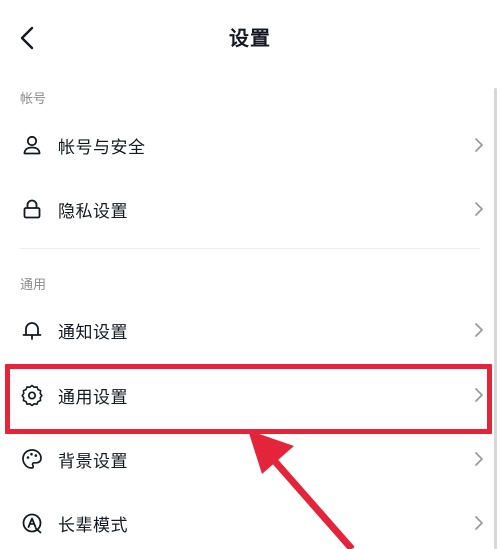 The width and height of the screenshot is (500, 549). I want to click on page-title: 设置, so click(250, 38).